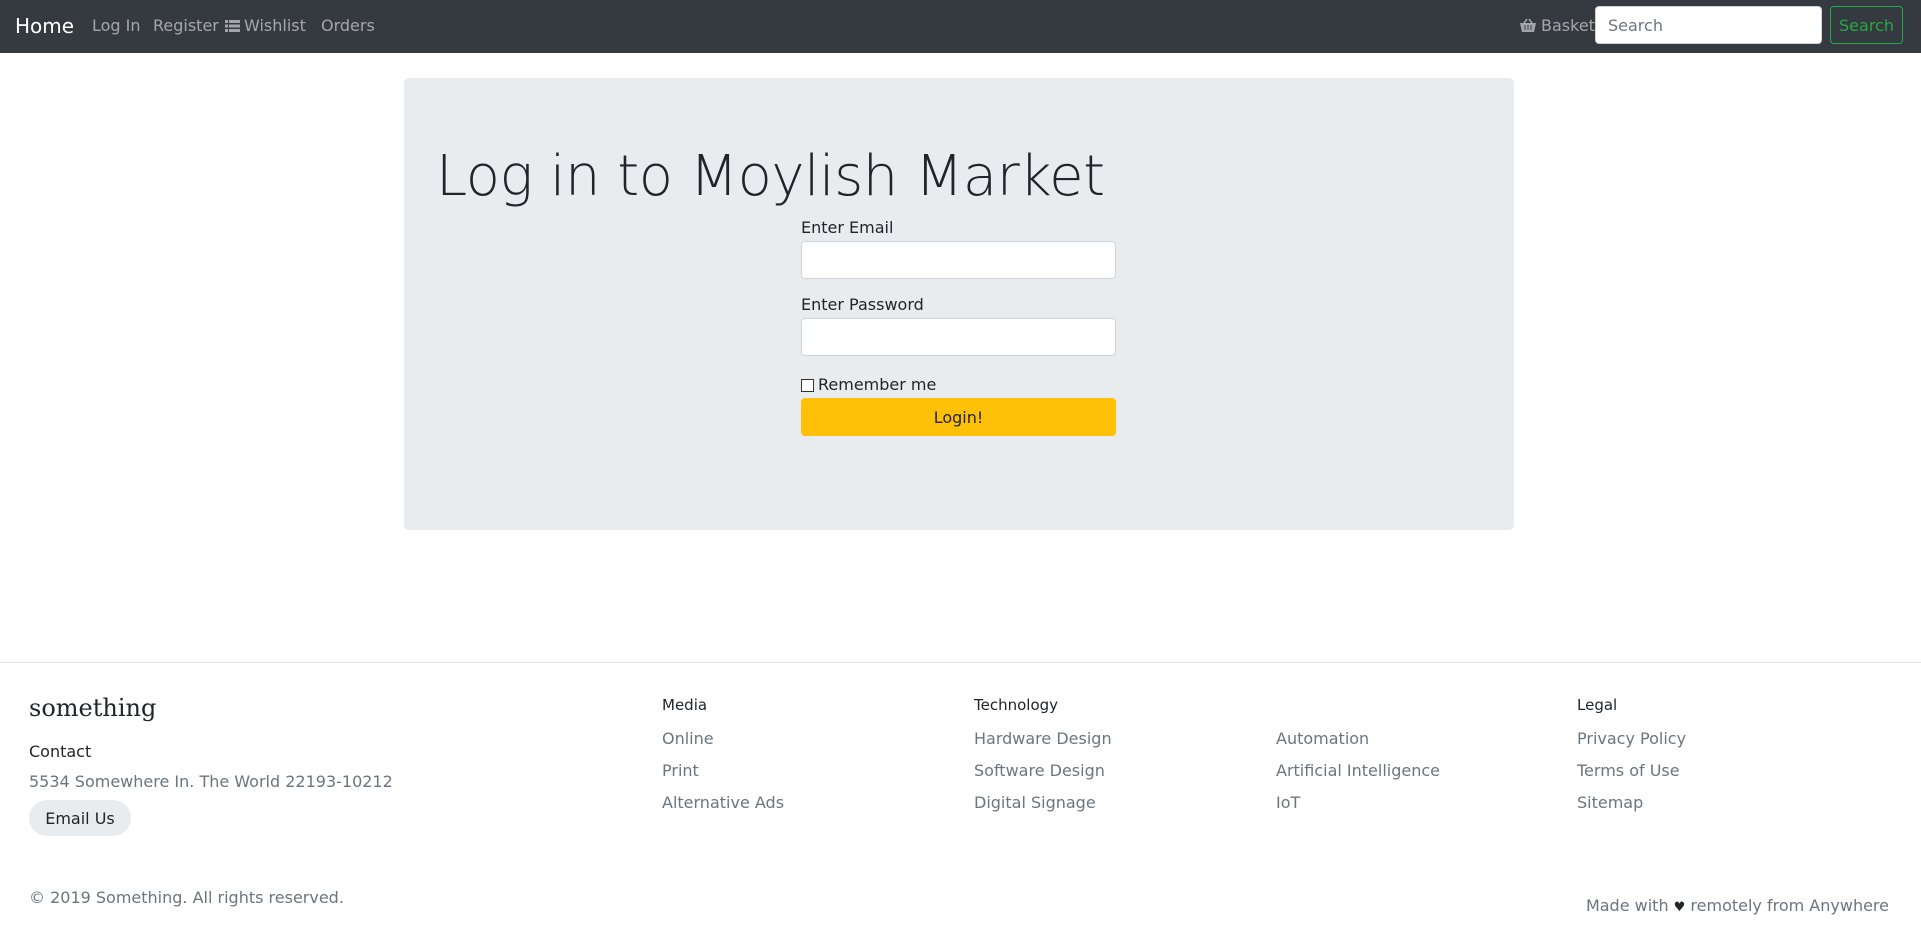 This screenshot has width=1921, height=935. Describe the element at coordinates (958, 260) in the screenshot. I see `email-field` at that location.